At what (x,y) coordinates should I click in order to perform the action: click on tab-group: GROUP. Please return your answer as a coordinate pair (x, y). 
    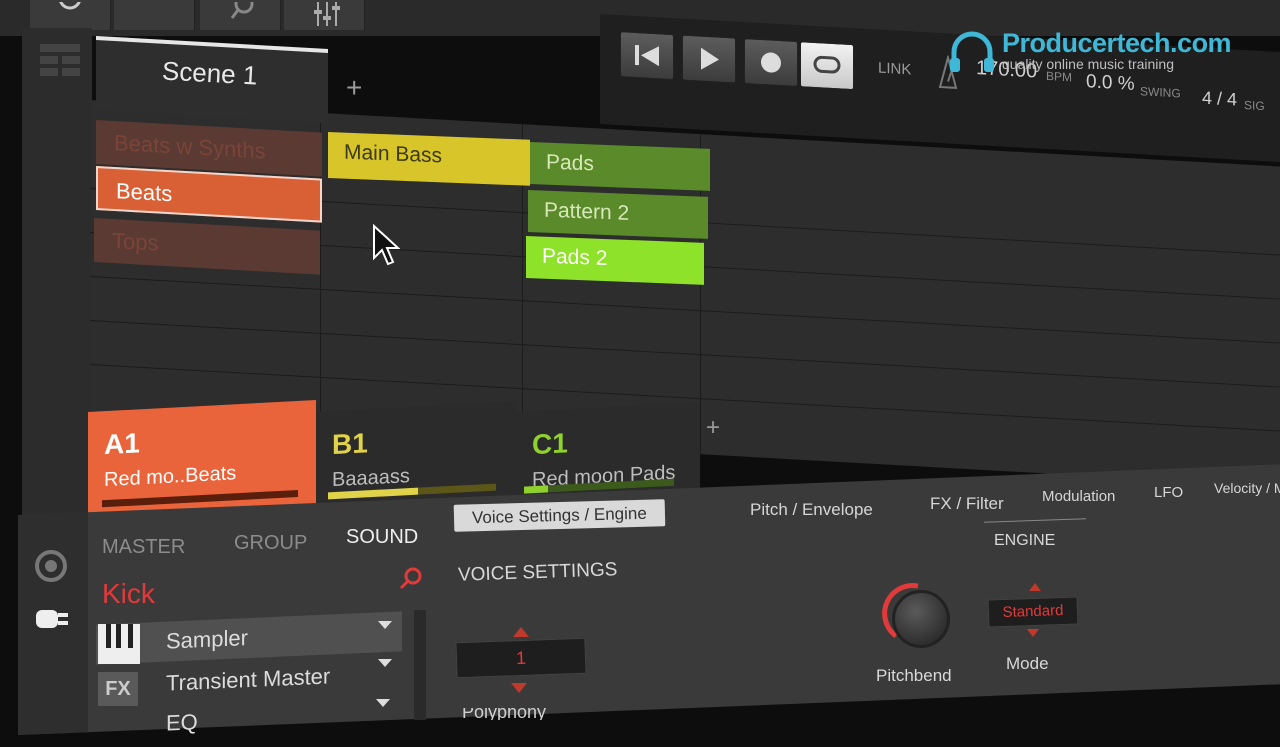
    Looking at the image, I should click on (270, 543).